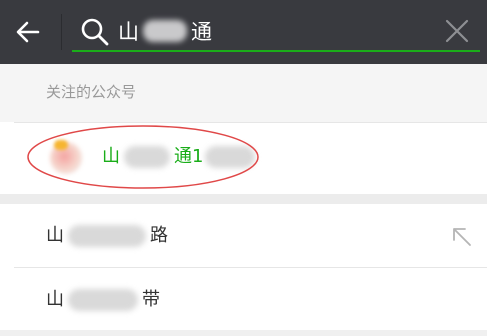 This screenshot has width=487, height=336. I want to click on search-query-prefix: 山, so click(128, 32).